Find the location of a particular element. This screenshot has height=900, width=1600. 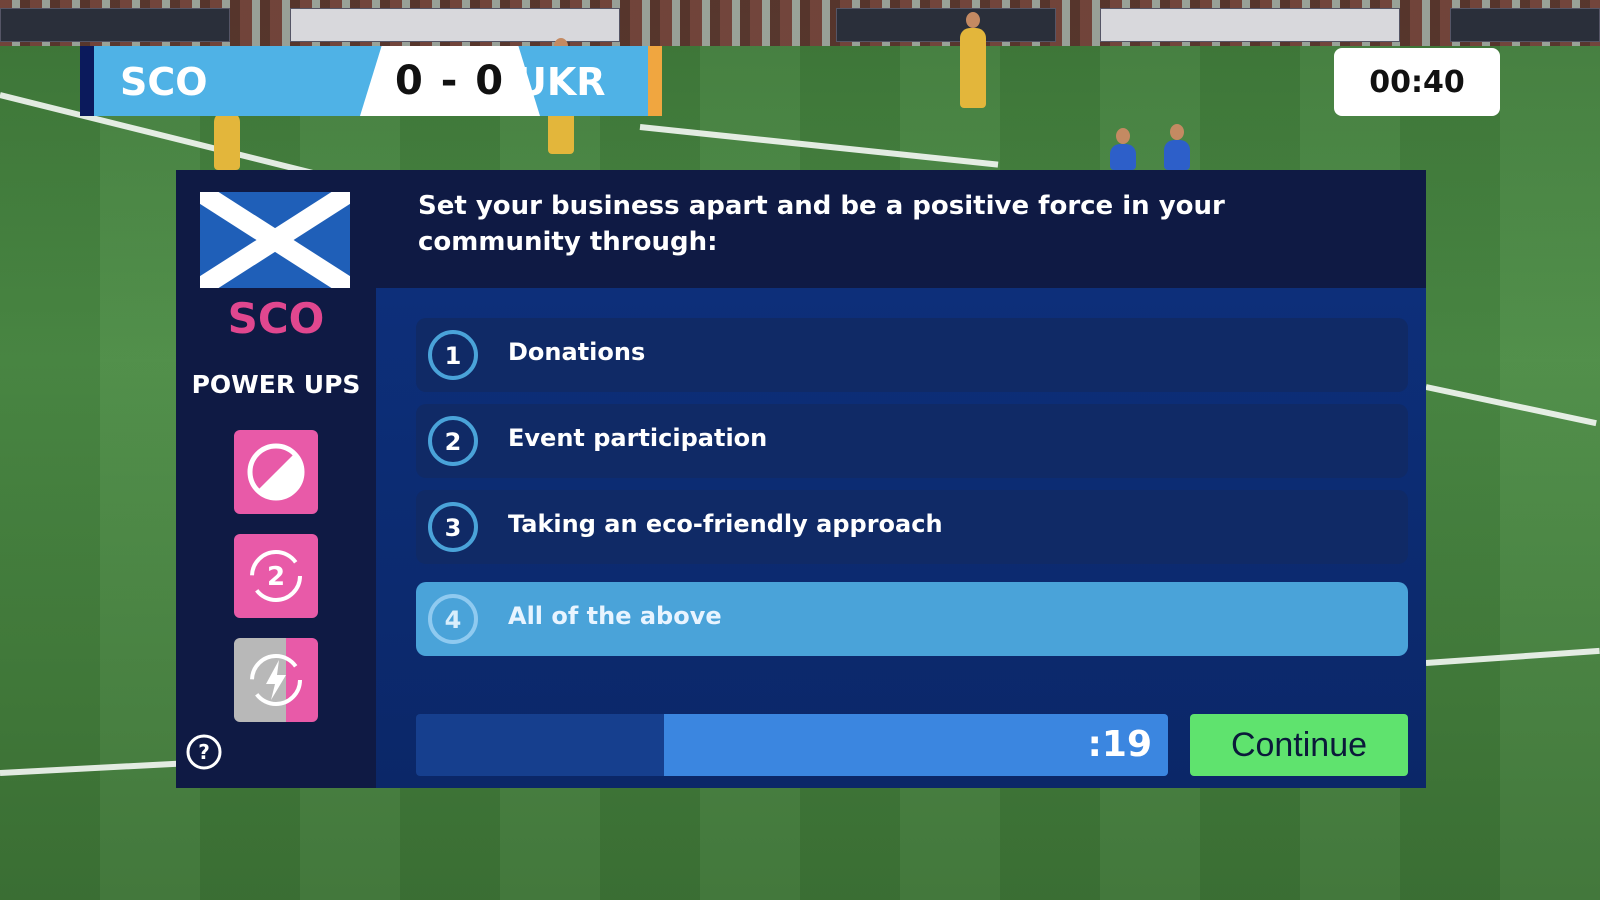

answer-number-badge: 2 is located at coordinates (453, 441).